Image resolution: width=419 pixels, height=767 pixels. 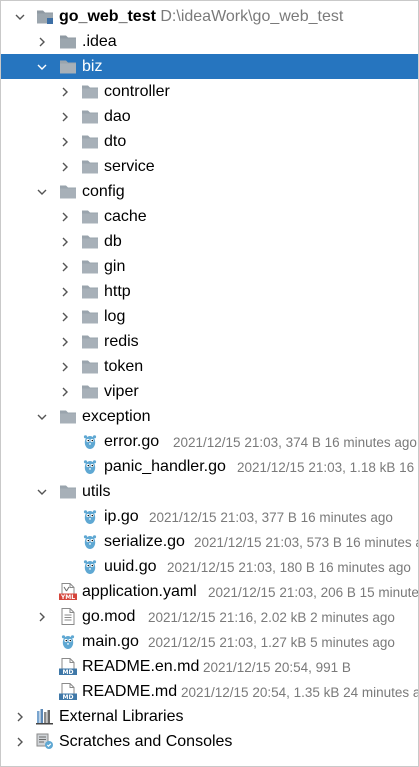 What do you see at coordinates (113, 241) in the screenshot?
I see `folder-label: db` at bounding box center [113, 241].